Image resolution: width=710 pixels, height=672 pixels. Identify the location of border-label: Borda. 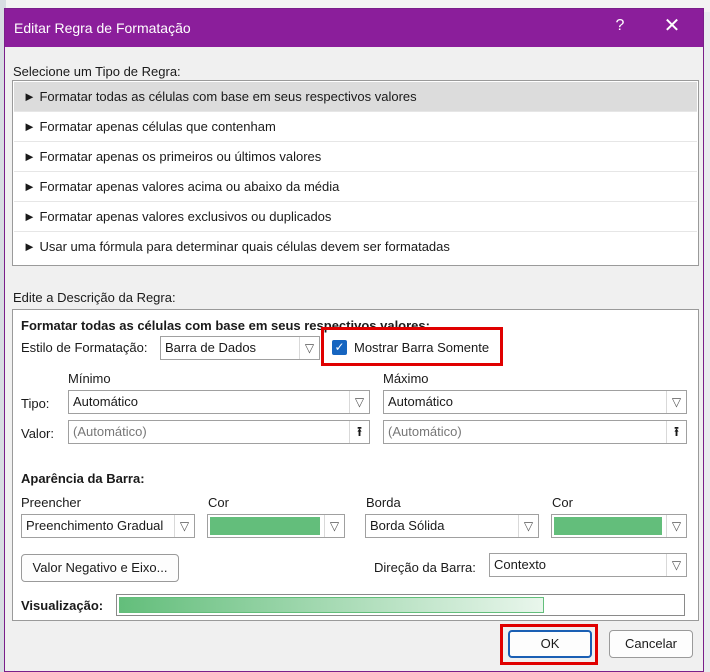
(383, 502).